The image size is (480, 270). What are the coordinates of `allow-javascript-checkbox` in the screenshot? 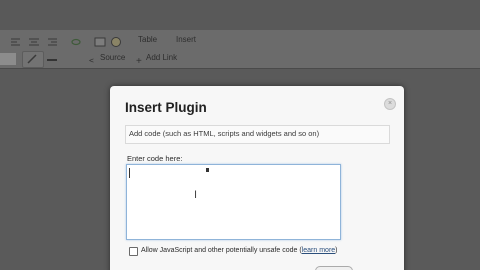 It's located at (133, 251).